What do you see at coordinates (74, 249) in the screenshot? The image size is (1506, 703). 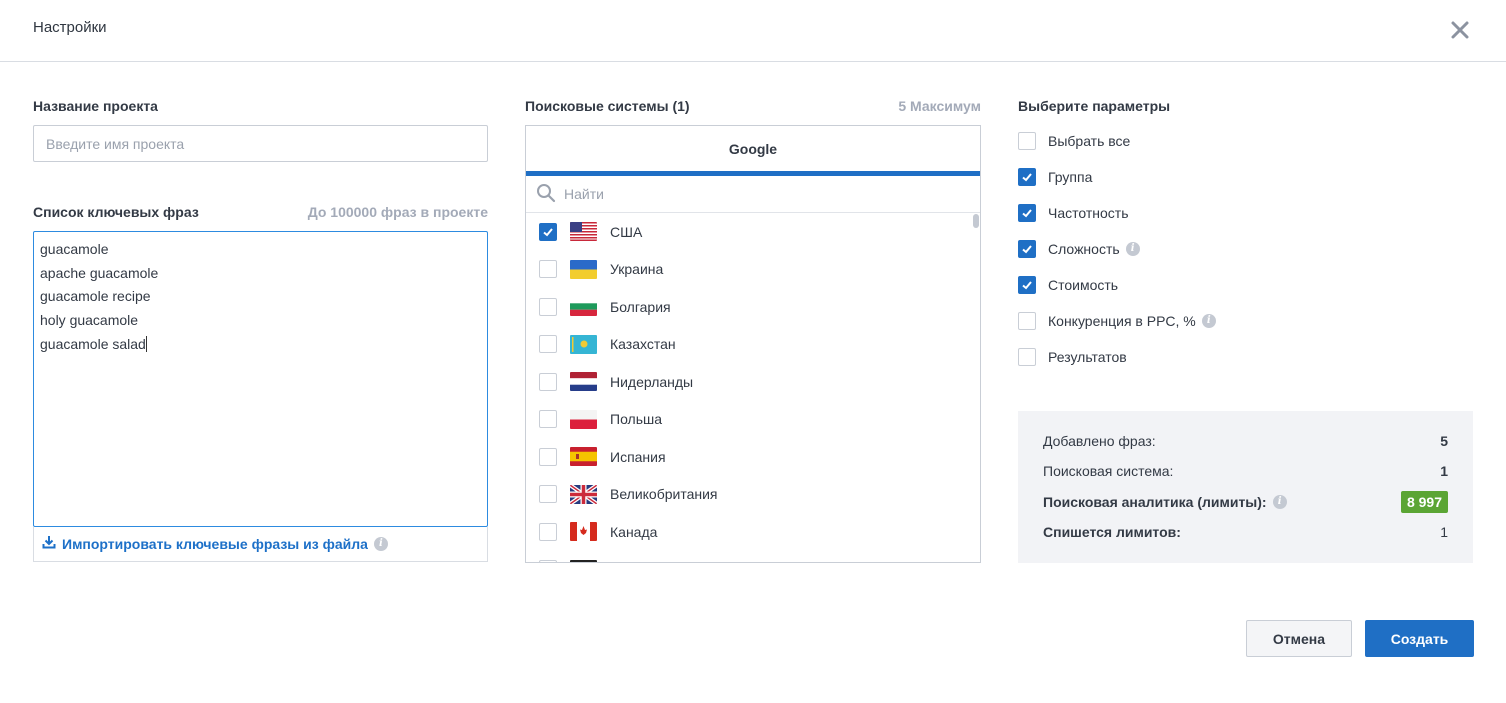 I see `keyword-line: guacamole` at bounding box center [74, 249].